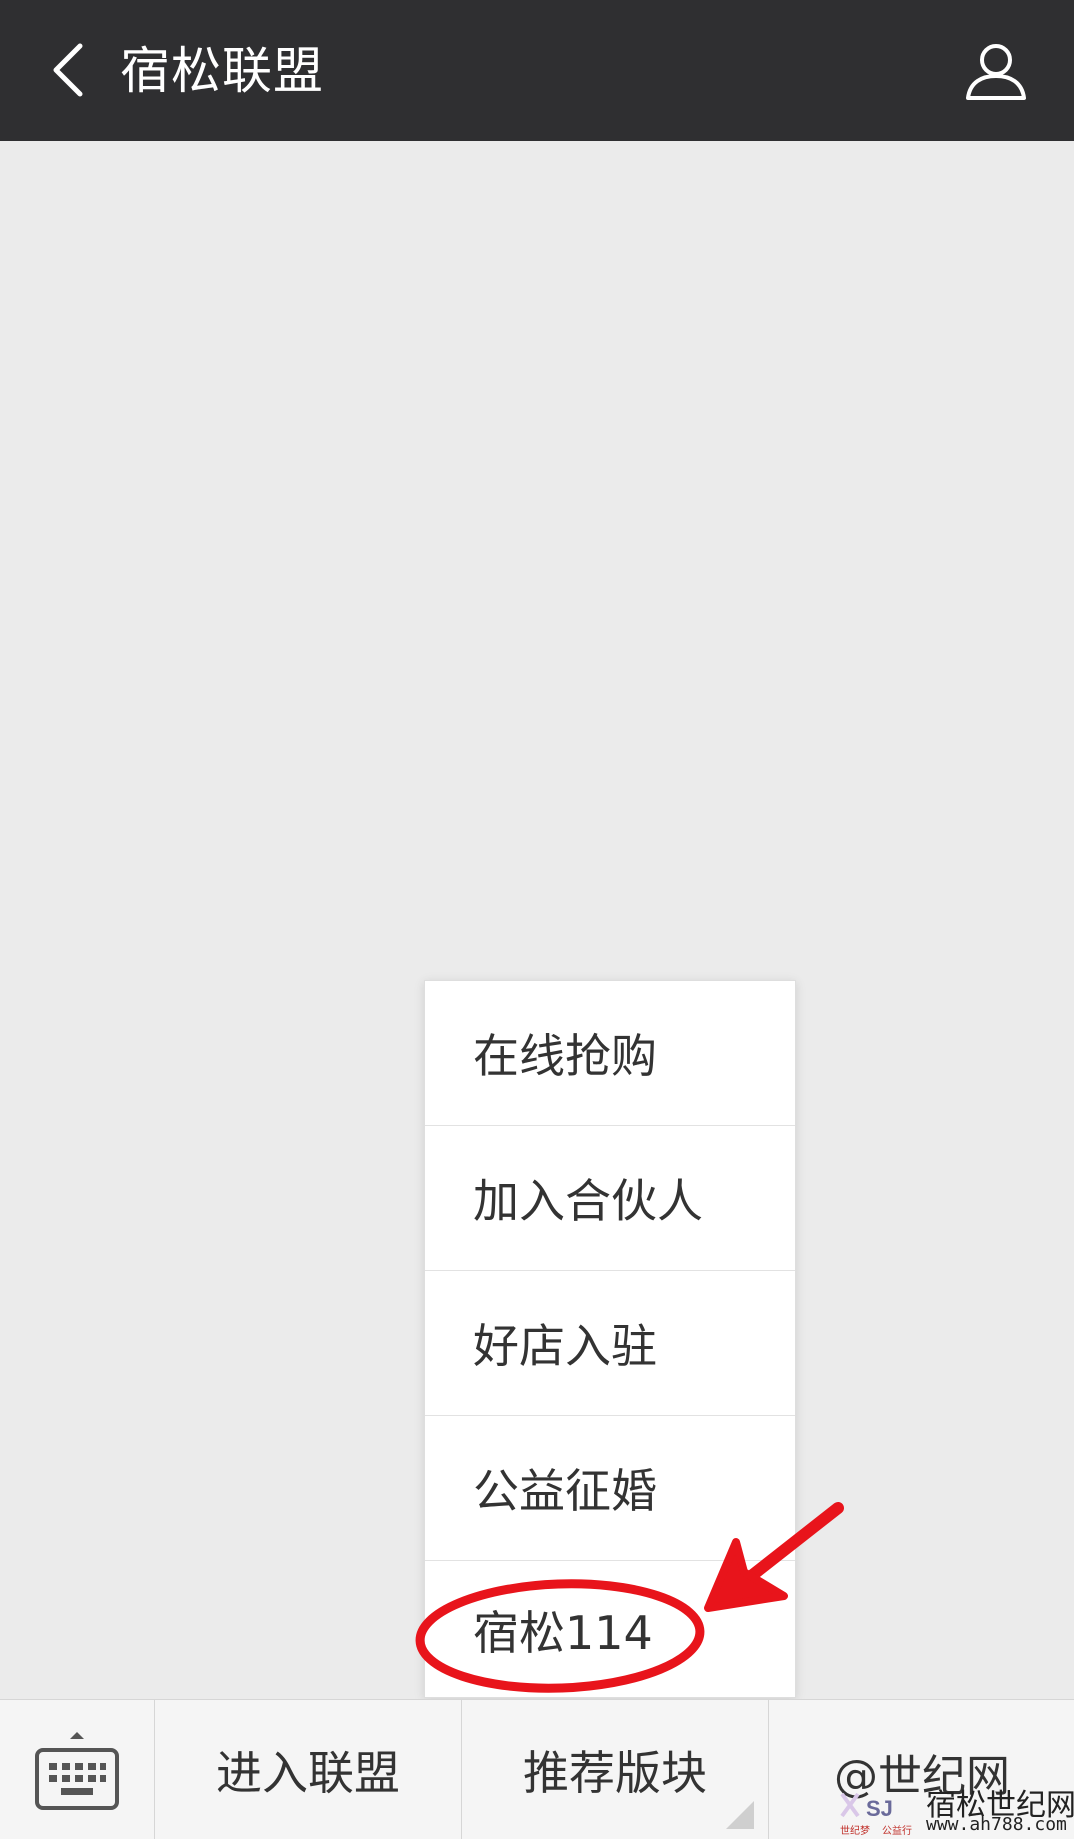 This screenshot has width=1074, height=1839. What do you see at coordinates (996, 1824) in the screenshot?
I see `watermark-url-text: www.ah788.com` at bounding box center [996, 1824].